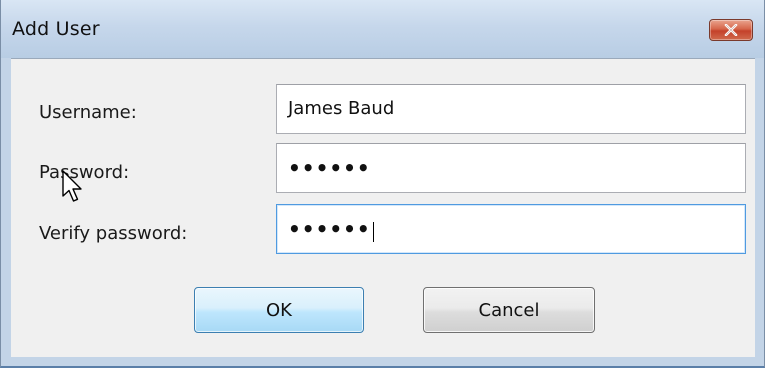 This screenshot has width=765, height=368. What do you see at coordinates (511, 168) in the screenshot?
I see `password-input: ••••••` at bounding box center [511, 168].